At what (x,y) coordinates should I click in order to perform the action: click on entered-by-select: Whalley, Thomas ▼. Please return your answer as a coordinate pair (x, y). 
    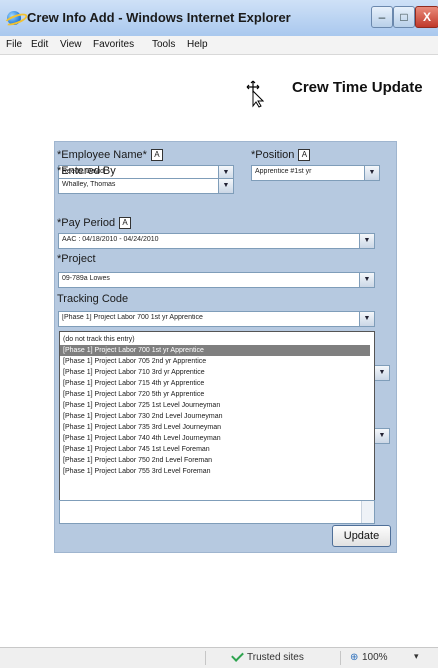
    Looking at the image, I should click on (146, 186).